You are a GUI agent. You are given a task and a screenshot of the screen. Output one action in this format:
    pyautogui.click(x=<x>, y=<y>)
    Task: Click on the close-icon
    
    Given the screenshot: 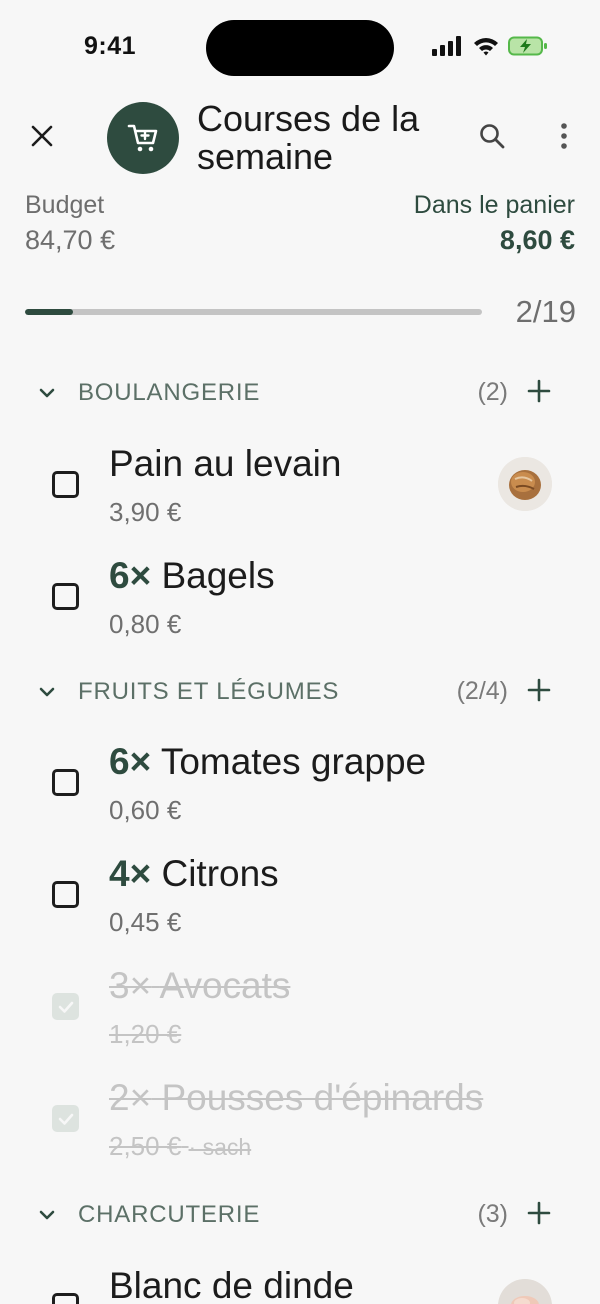 What is the action you would take?
    pyautogui.click(x=42, y=136)
    